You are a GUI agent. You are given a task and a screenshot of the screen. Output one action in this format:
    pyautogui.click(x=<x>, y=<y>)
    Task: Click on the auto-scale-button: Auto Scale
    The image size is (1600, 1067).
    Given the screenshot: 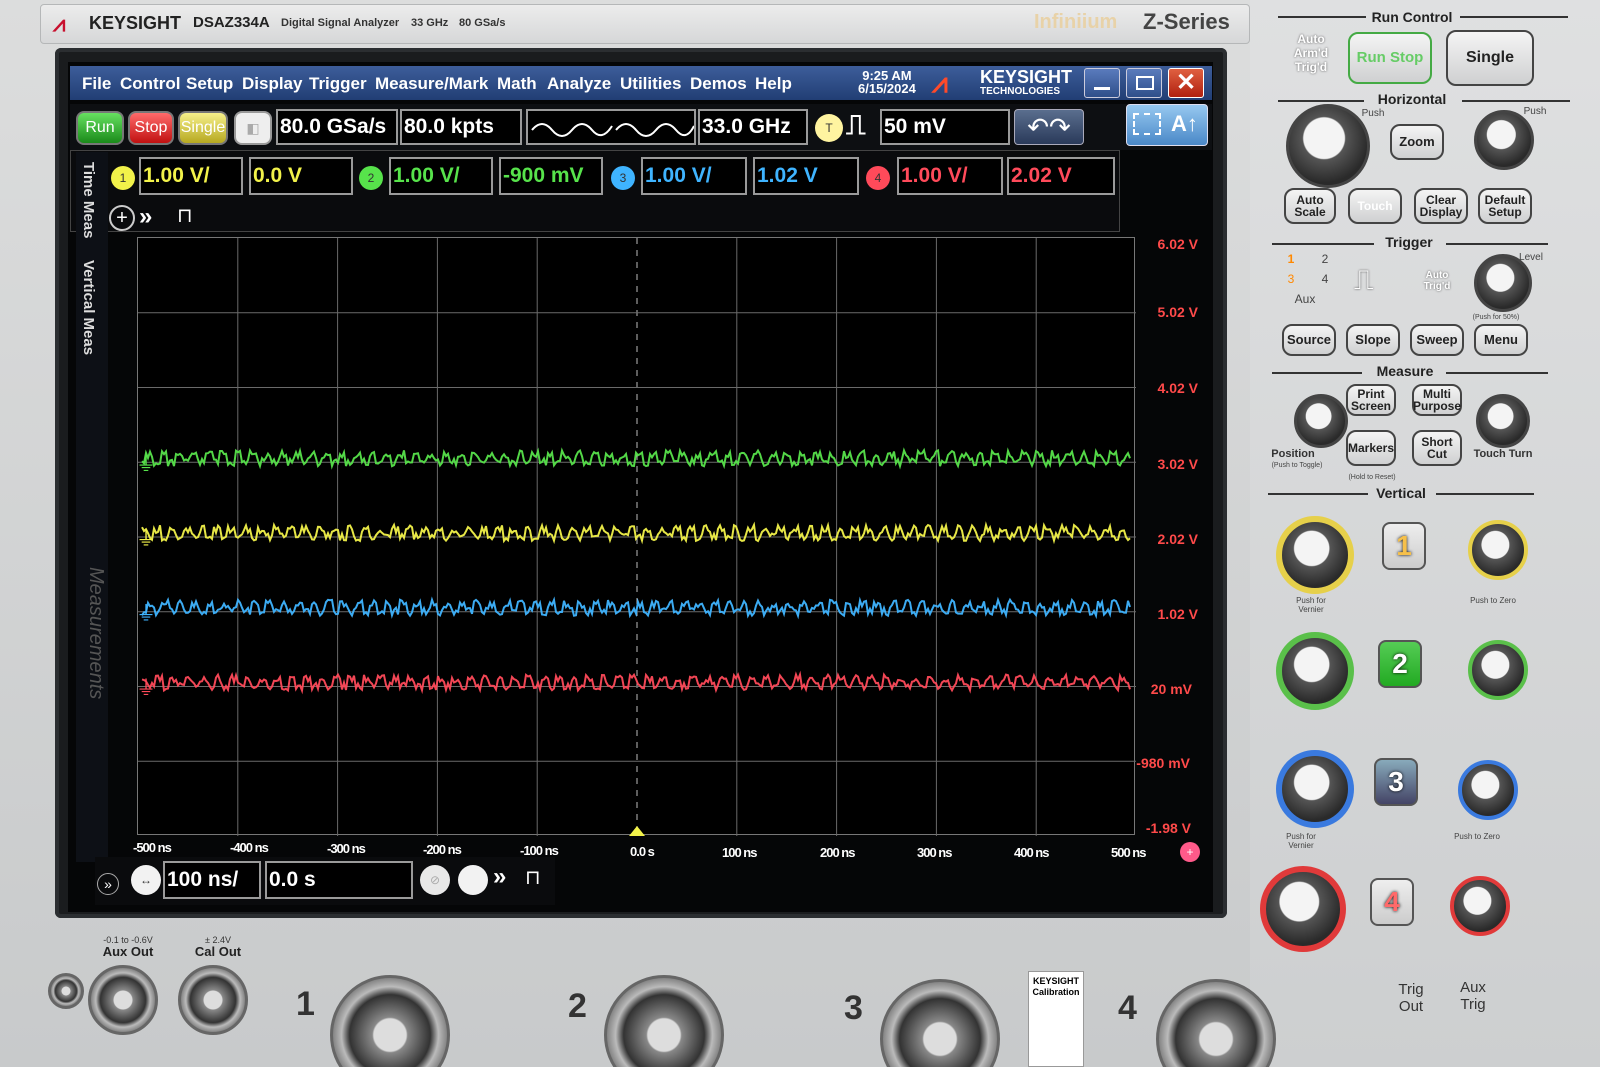 What is the action you would take?
    pyautogui.click(x=1310, y=206)
    